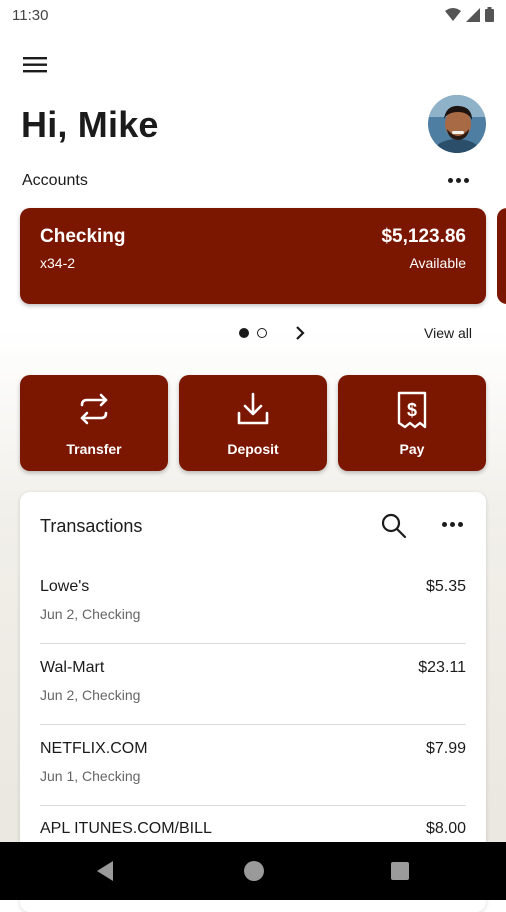  What do you see at coordinates (445, 748) in the screenshot?
I see `transaction-amount: $7.99` at bounding box center [445, 748].